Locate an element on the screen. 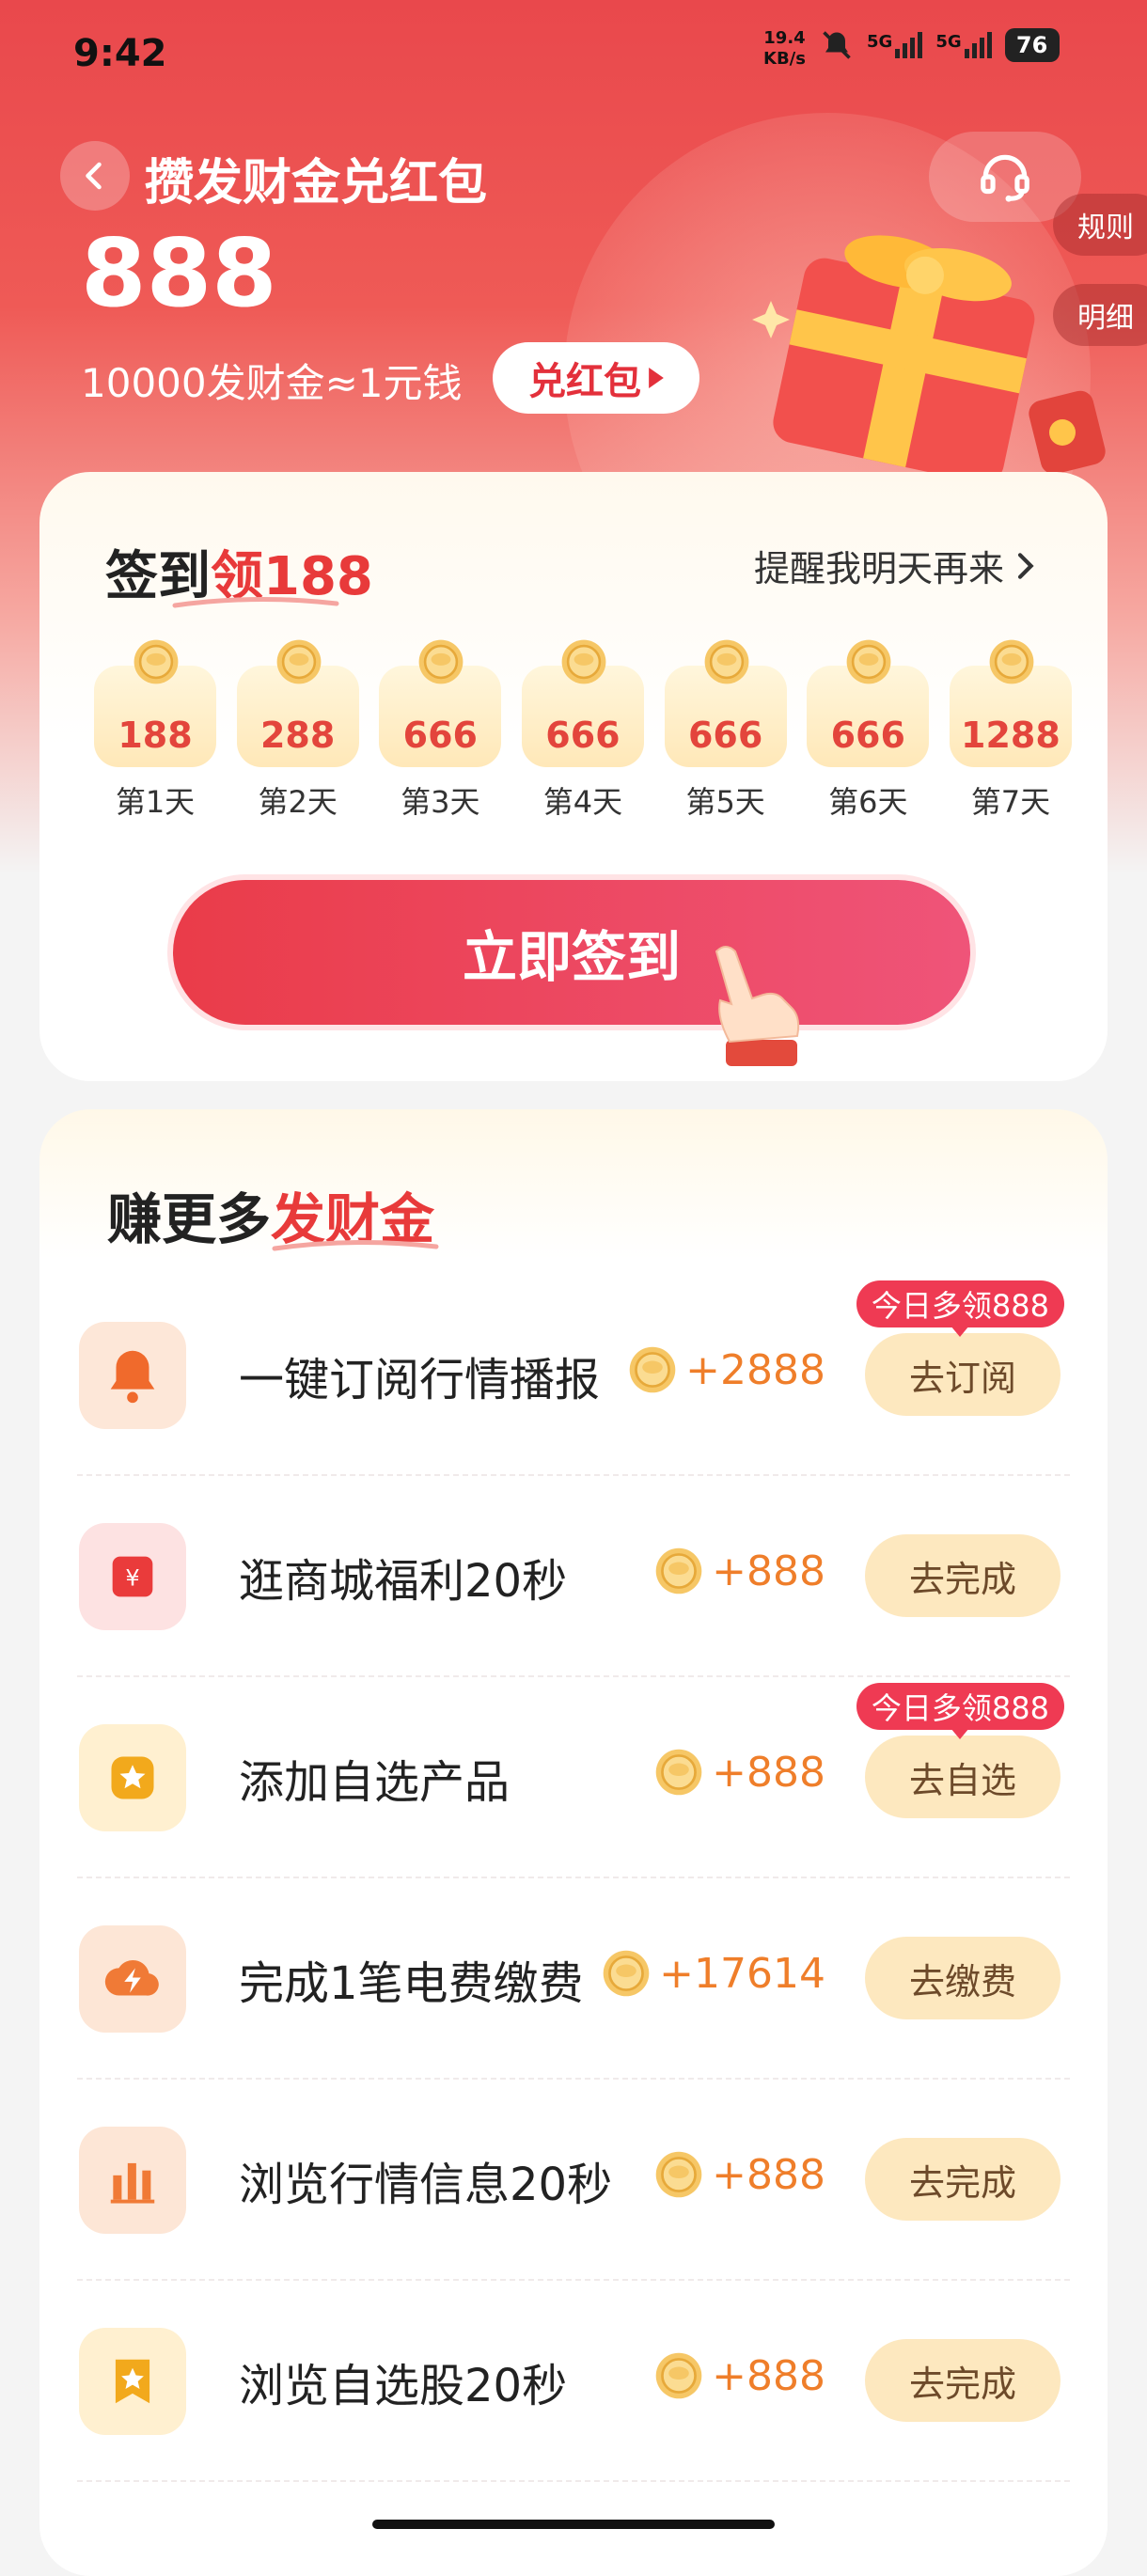 Image resolution: width=1147 pixels, height=2576 pixels. bookmark-star-icon is located at coordinates (132, 2381).